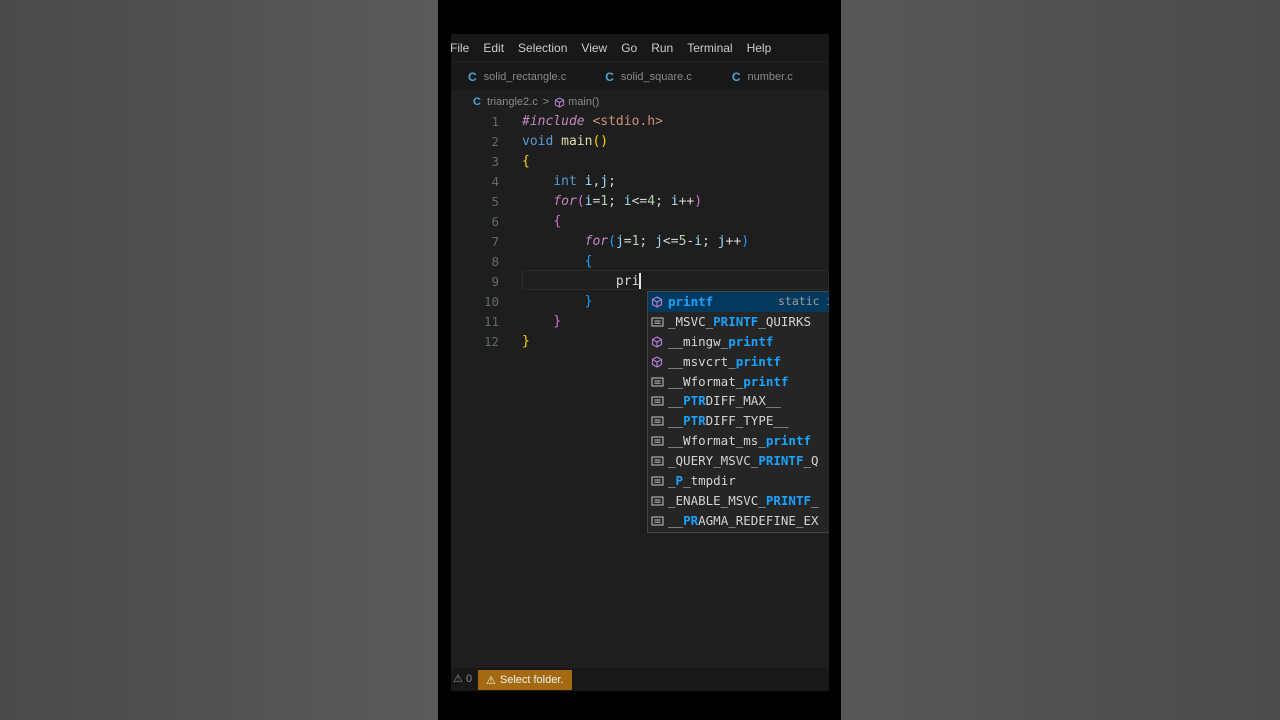  Describe the element at coordinates (781, 461) in the screenshot. I see `suggestion-match: PRINTF` at that location.